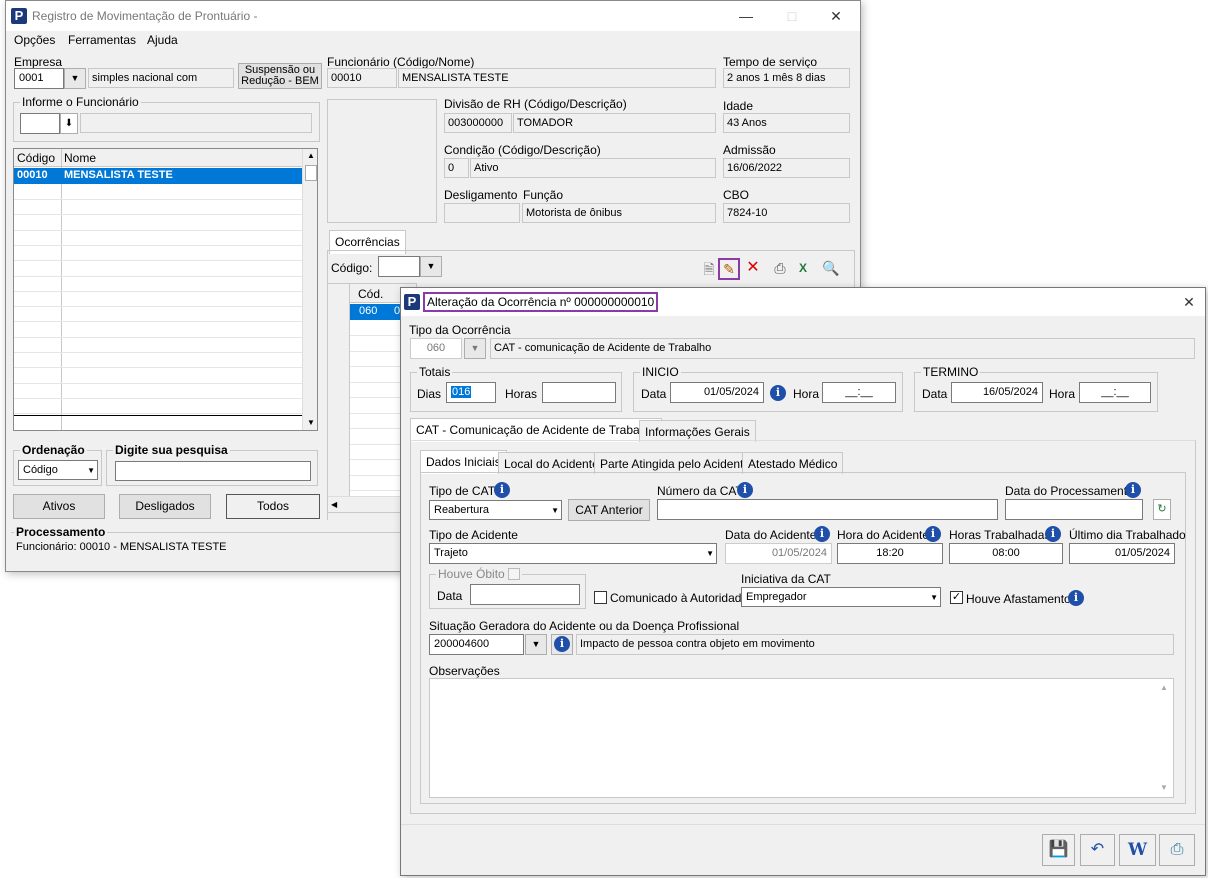  I want to click on observacoes-textarea: ▲ ▼, so click(801, 738).